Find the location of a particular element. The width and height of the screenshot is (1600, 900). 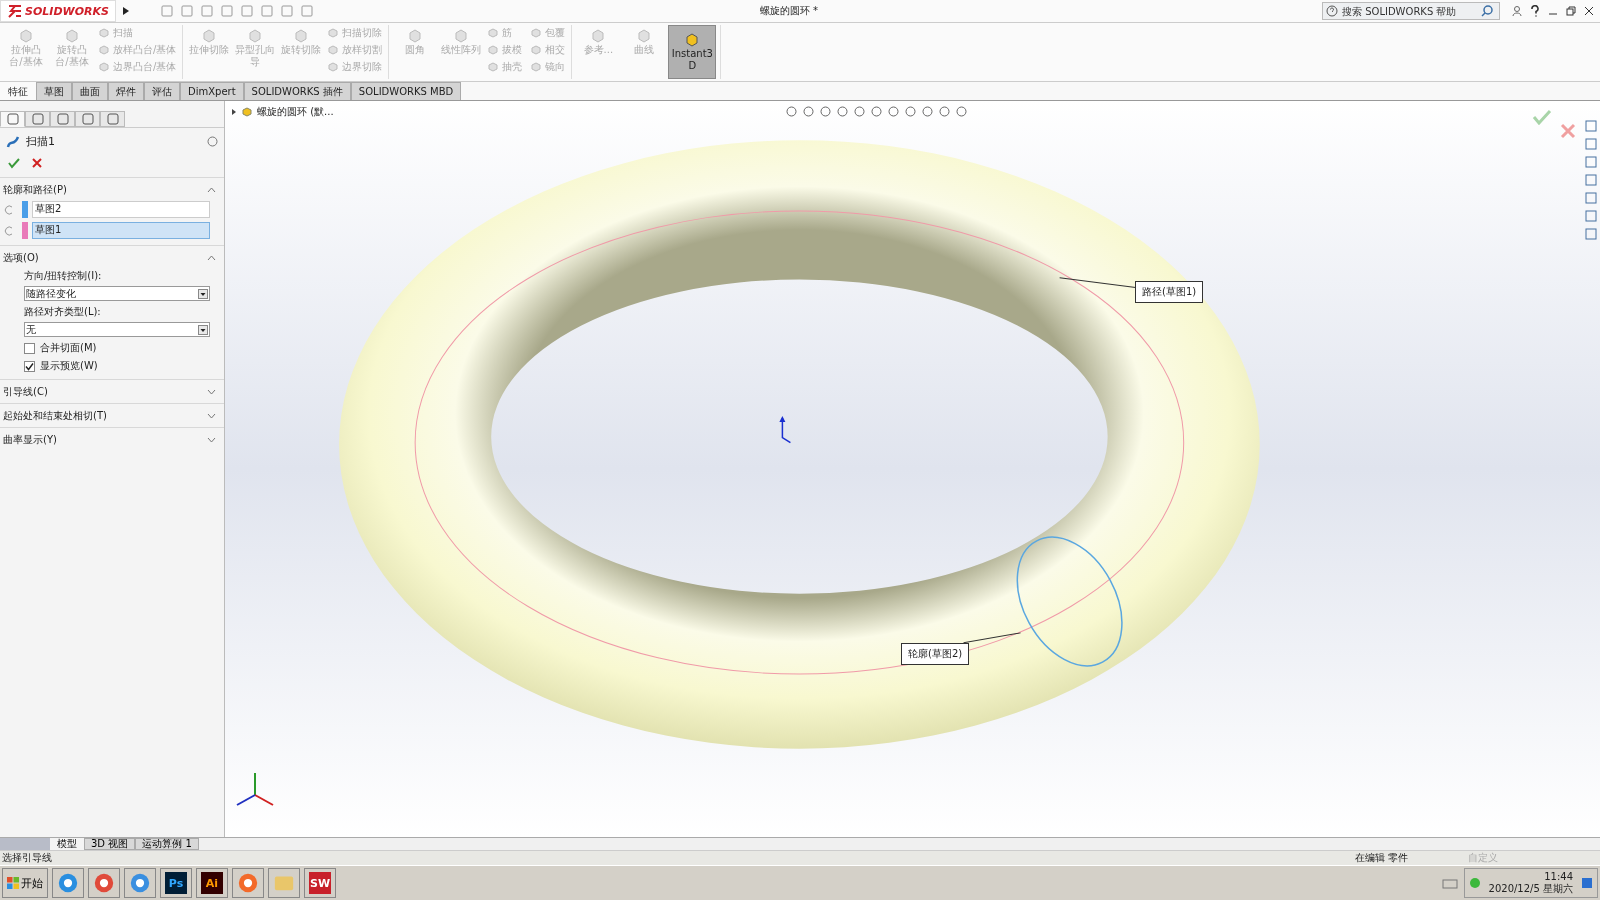

triad-icon is located at coordinates (785, 430).